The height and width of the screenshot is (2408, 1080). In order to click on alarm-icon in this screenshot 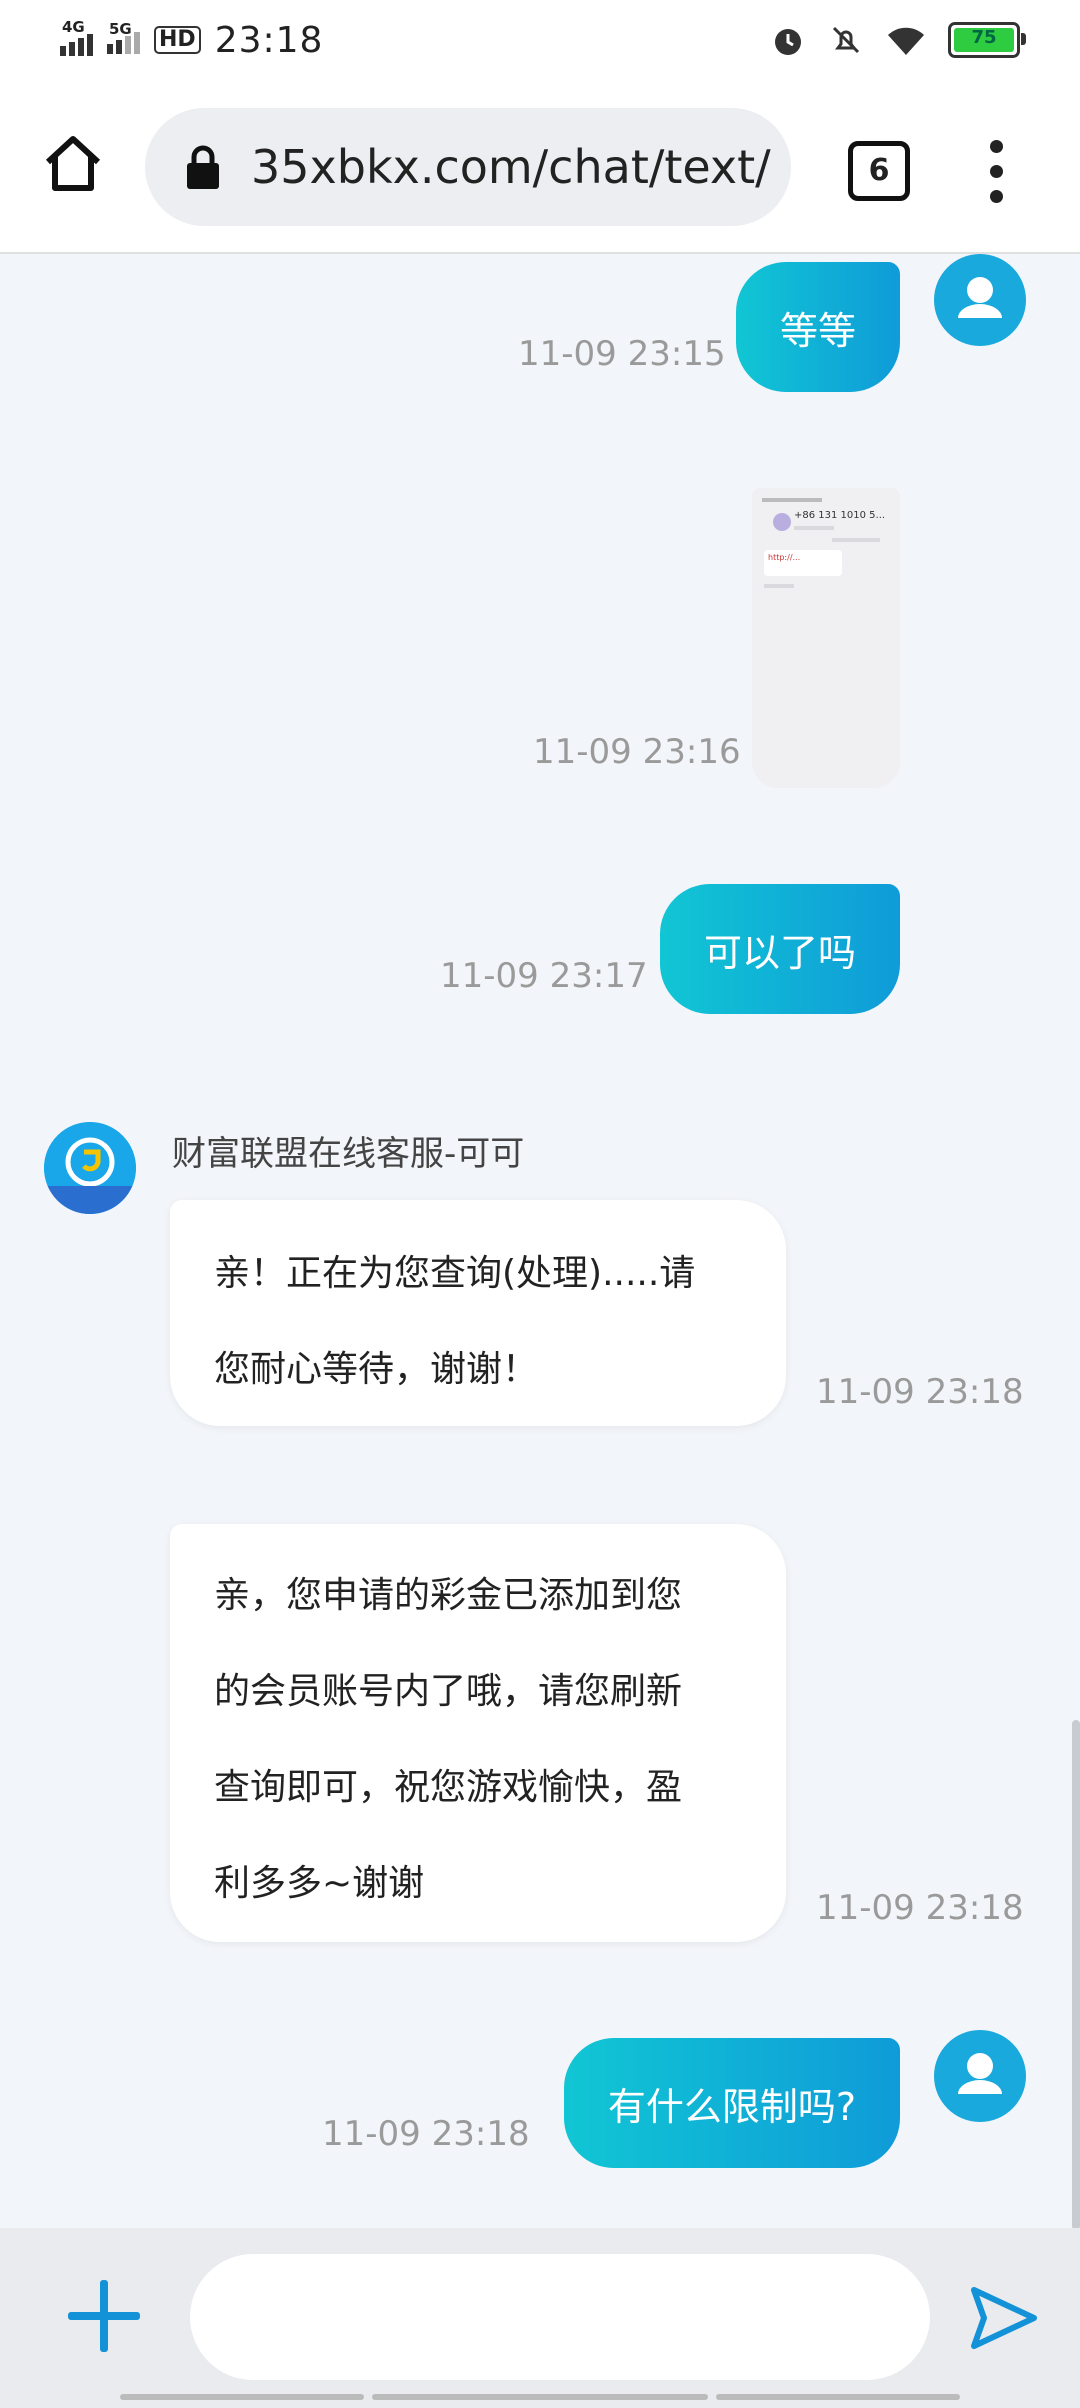, I will do `click(788, 42)`.